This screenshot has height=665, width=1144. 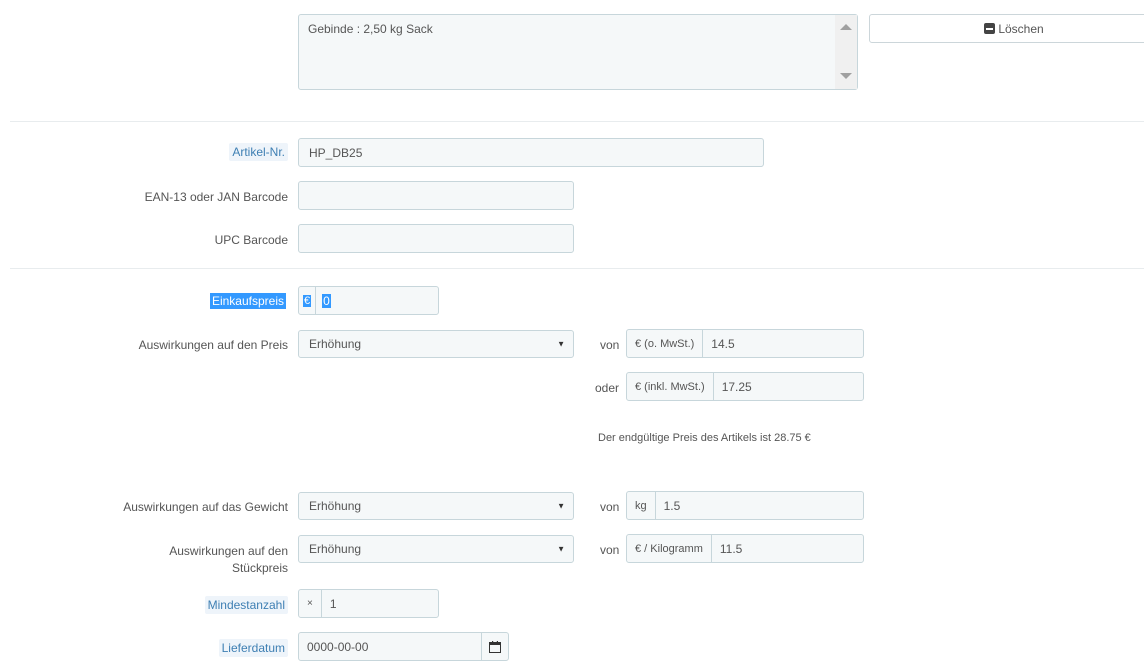 What do you see at coordinates (308, 300) in the screenshot?
I see `currency-addon: €` at bounding box center [308, 300].